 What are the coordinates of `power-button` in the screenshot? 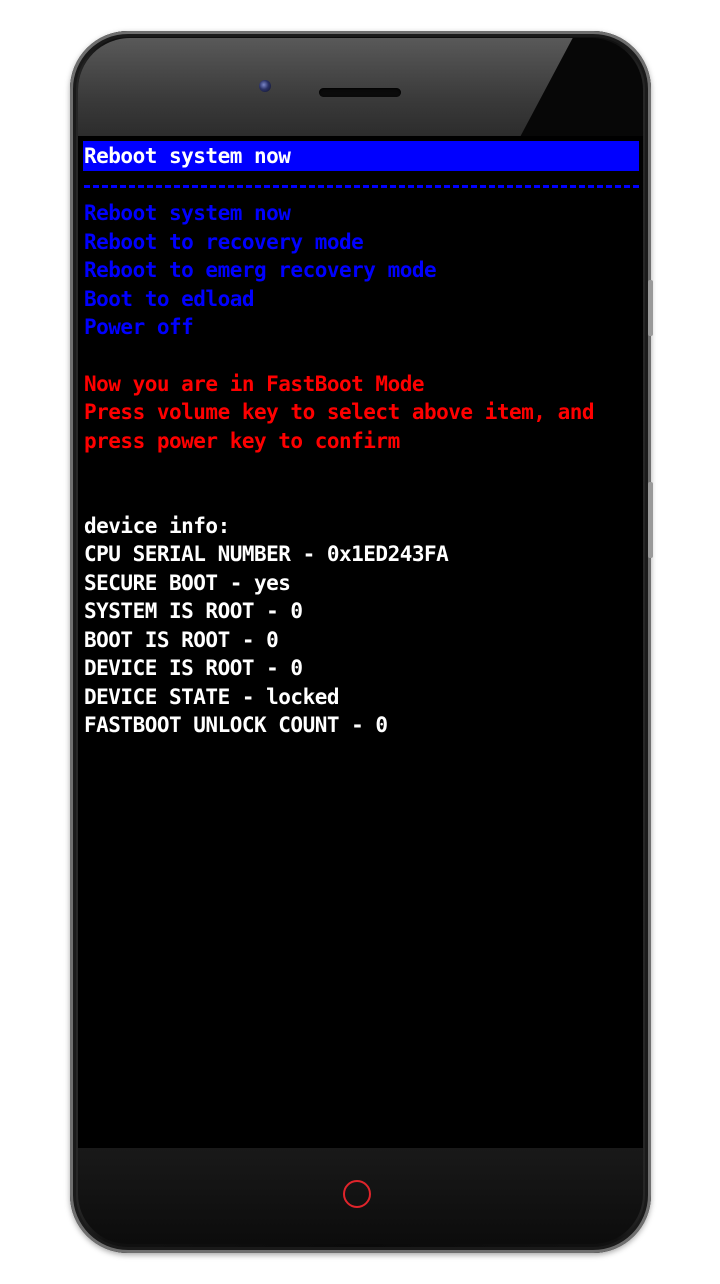 It's located at (650, 520).